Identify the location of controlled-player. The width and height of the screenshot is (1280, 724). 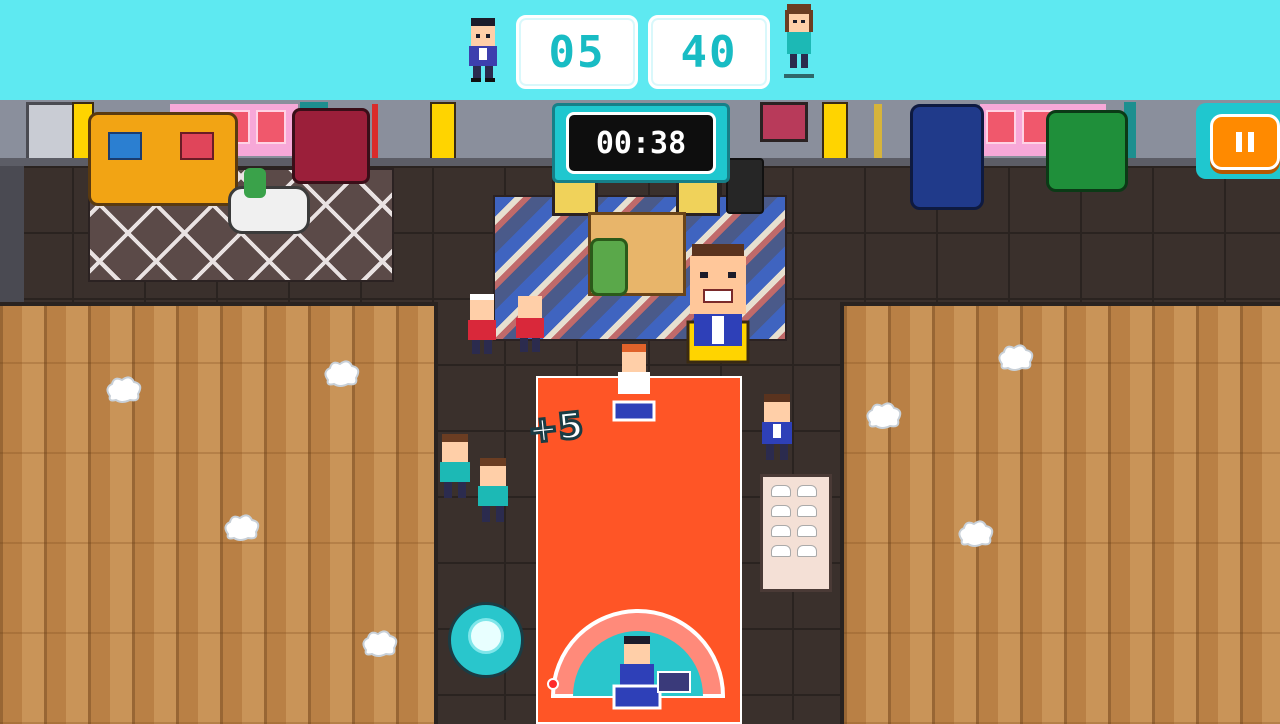
(651, 676).